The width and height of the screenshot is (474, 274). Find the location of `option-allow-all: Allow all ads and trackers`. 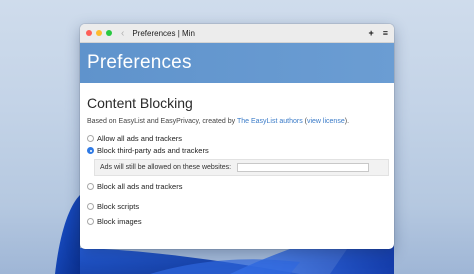

option-allow-all: Allow all ads and trackers is located at coordinates (237, 138).